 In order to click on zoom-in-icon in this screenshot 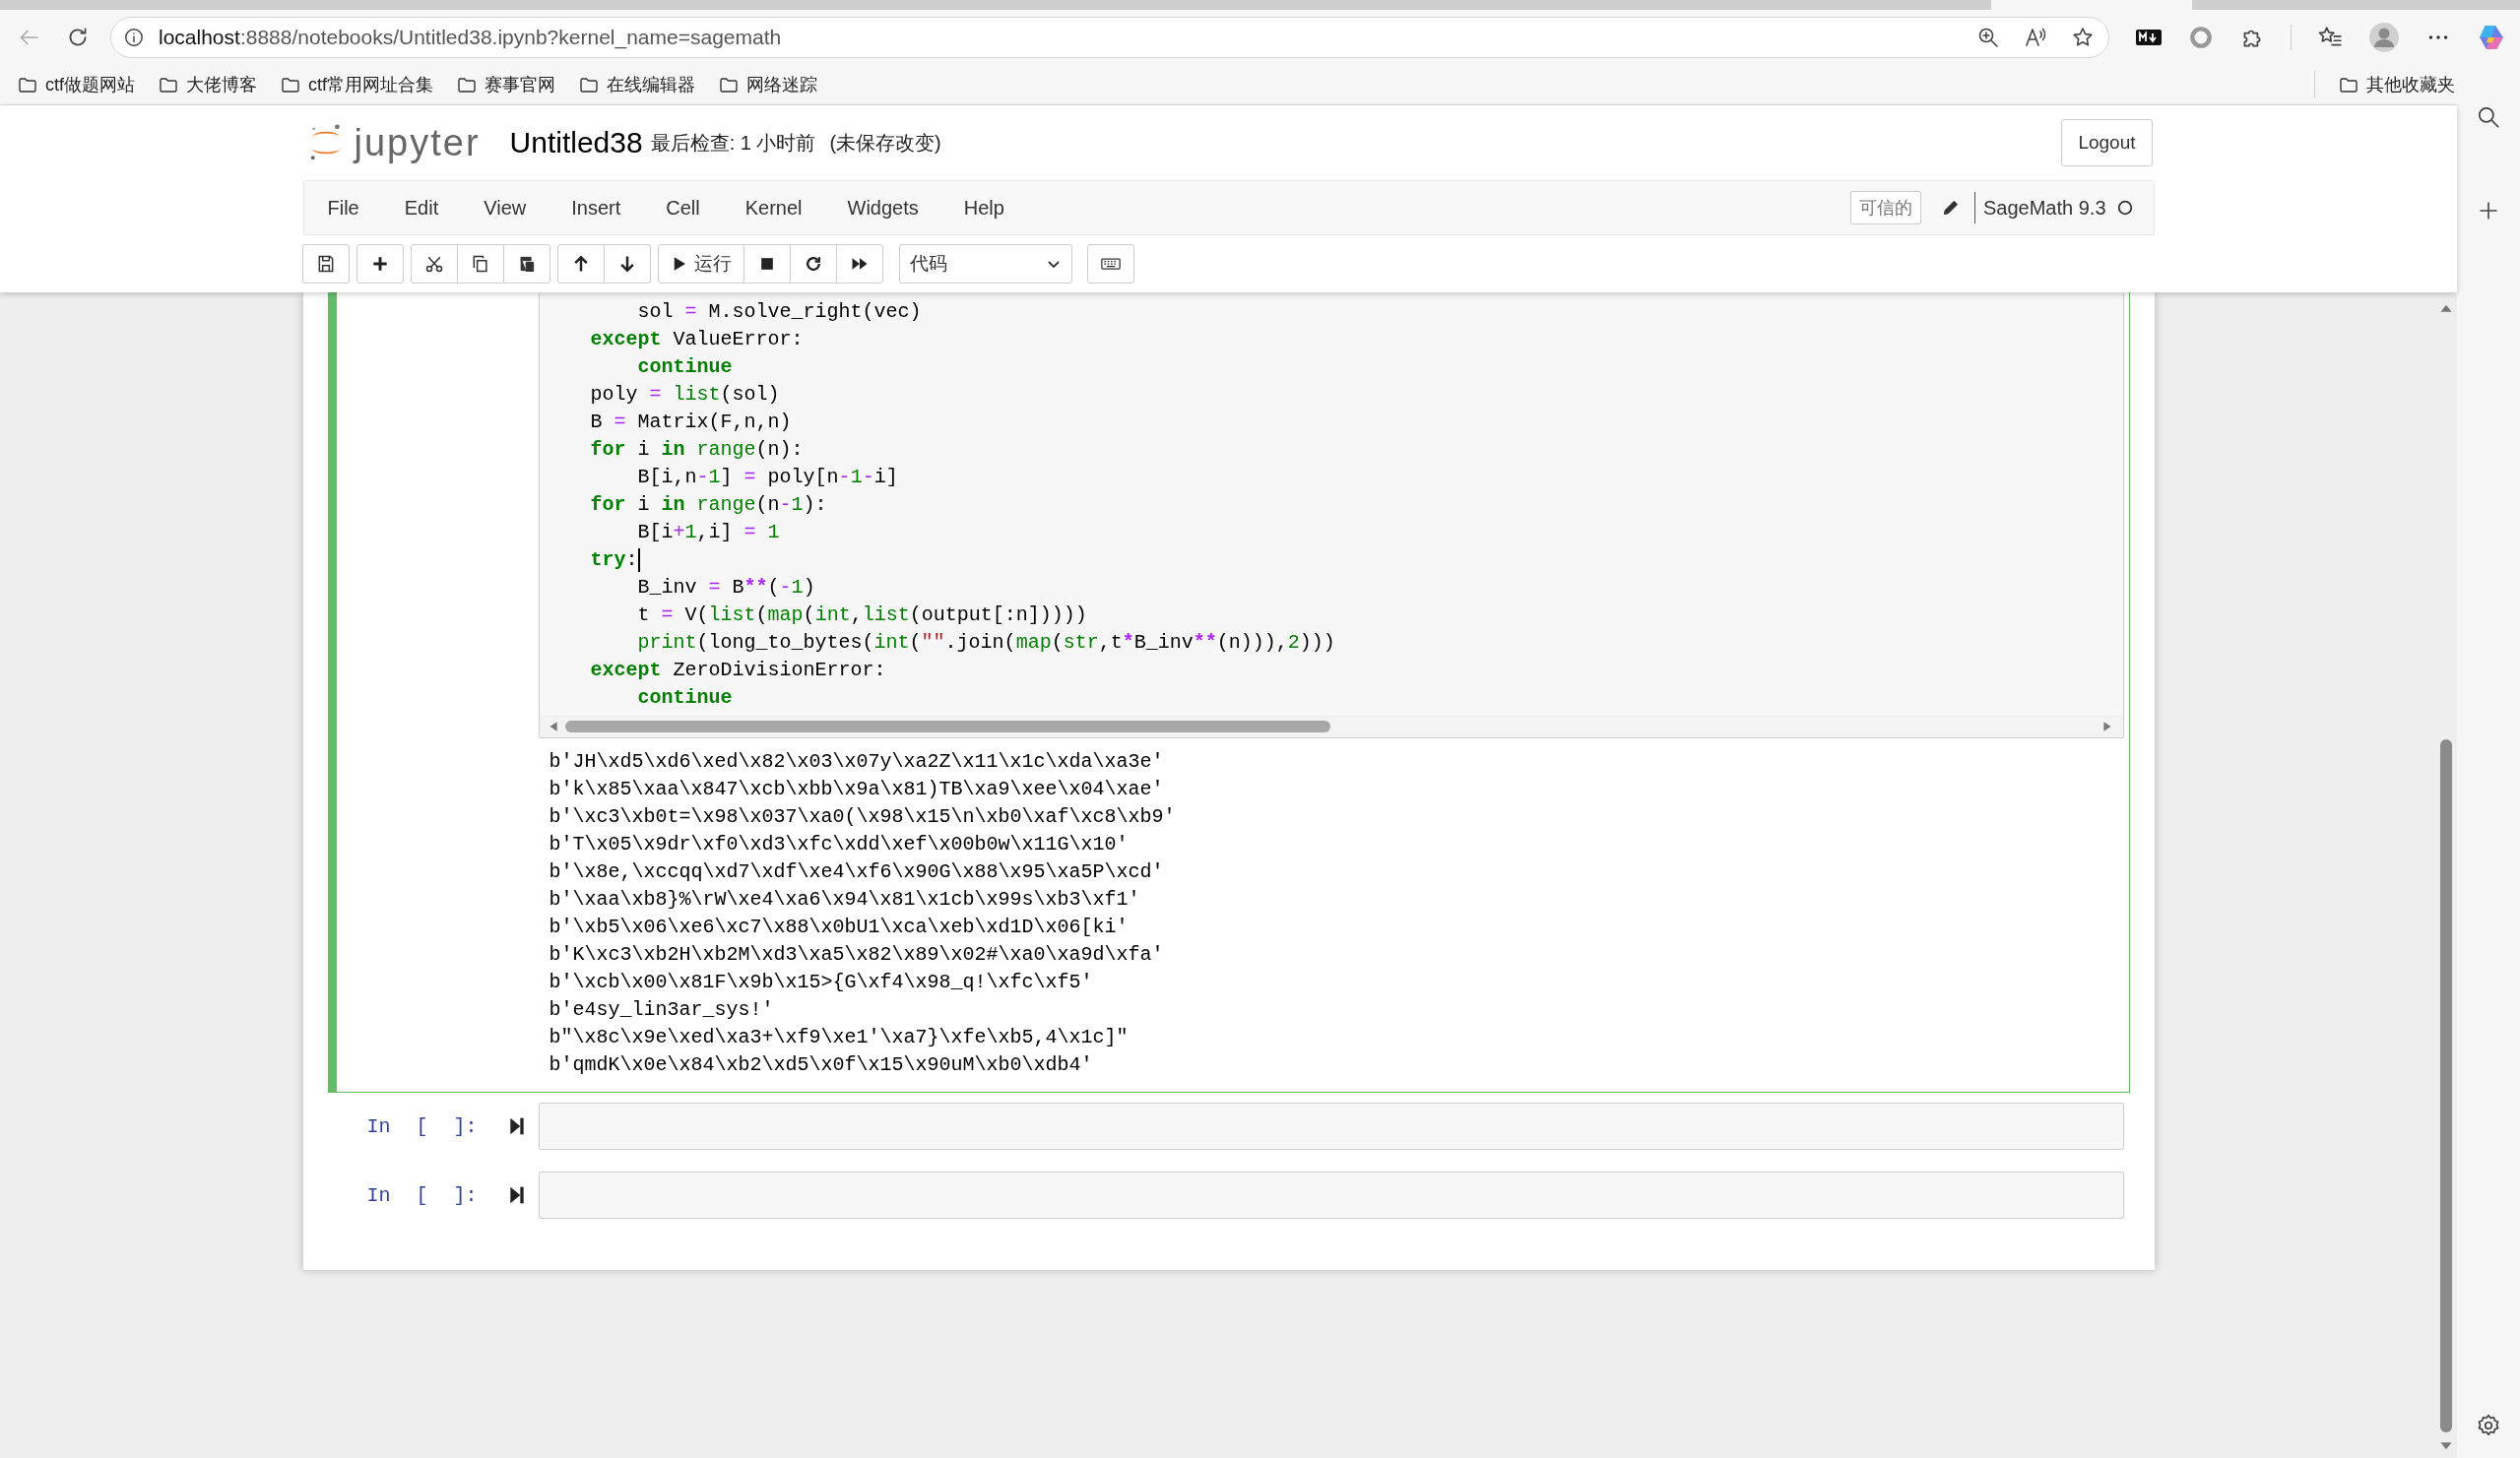, I will do `click(1988, 37)`.